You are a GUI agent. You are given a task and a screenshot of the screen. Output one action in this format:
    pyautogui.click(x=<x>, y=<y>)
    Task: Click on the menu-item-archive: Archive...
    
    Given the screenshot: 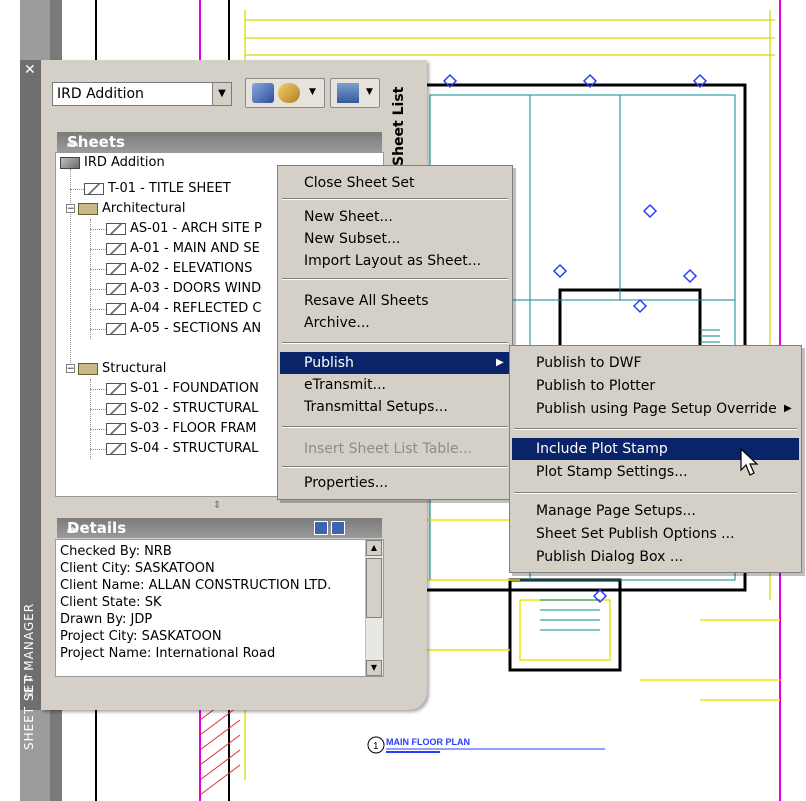 What is the action you would take?
    pyautogui.click(x=395, y=323)
    